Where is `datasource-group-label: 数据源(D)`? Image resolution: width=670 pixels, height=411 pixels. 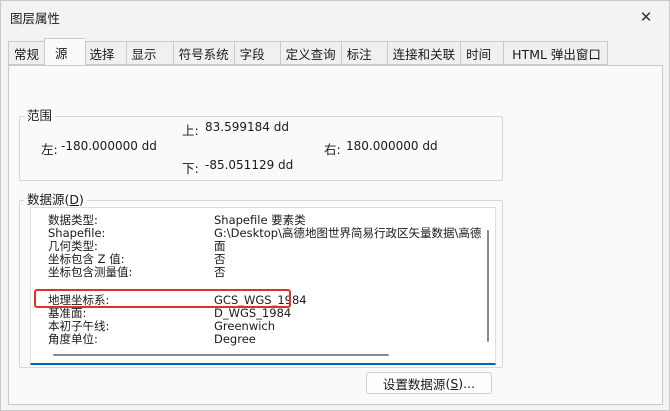
datasource-group-label: 数据源(D) is located at coordinates (55, 200).